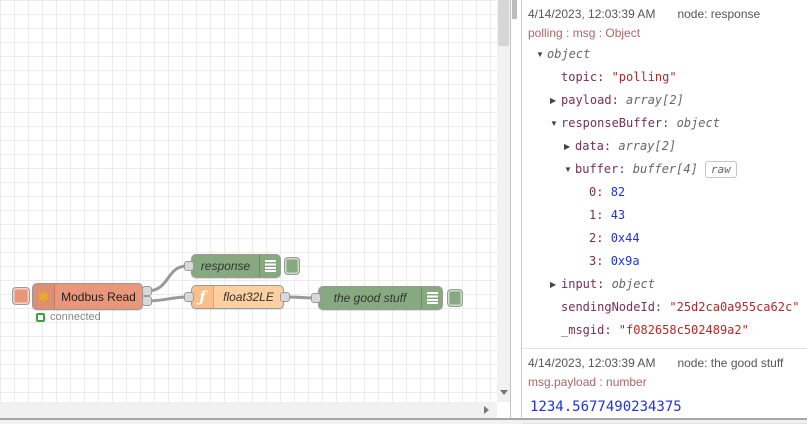 Image resolution: width=807 pixels, height=424 pixels. Describe the element at coordinates (625, 238) in the screenshot. I see `debug-value-number: 0x44` at that location.